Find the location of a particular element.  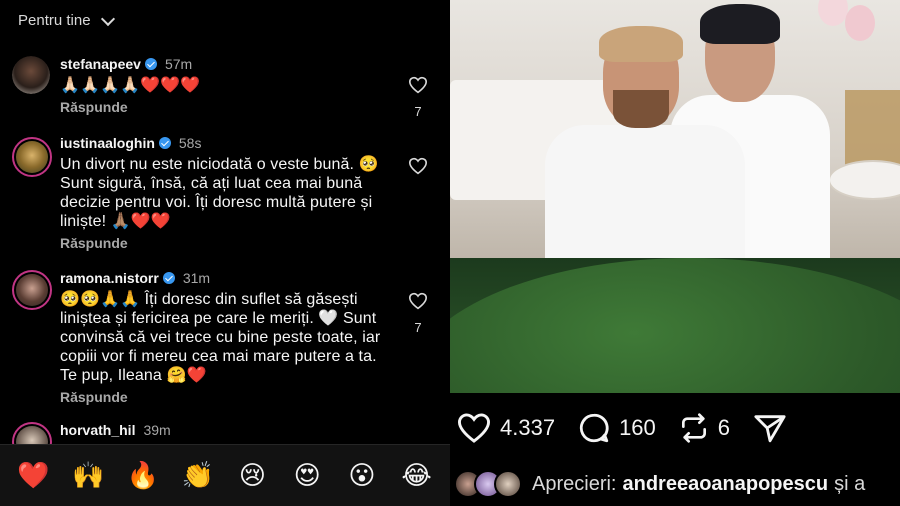

repost-icon is located at coordinates (693, 428).